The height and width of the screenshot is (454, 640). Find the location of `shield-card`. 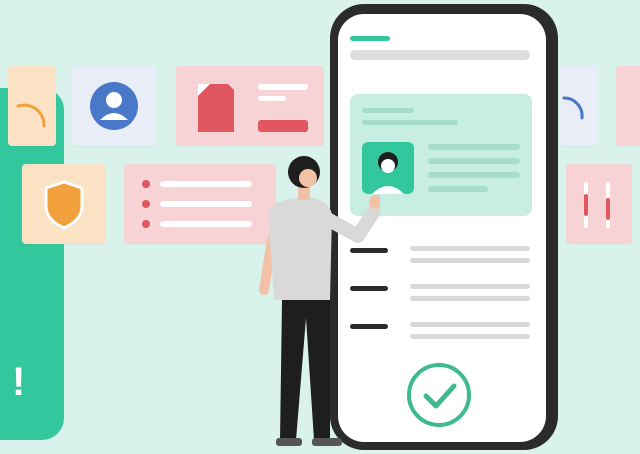

shield-card is located at coordinates (64, 204).